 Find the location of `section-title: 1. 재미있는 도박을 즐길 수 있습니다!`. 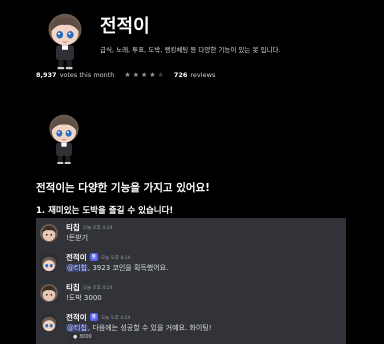

section-title: 1. 재미있는 도박을 즐길 수 있습니다! is located at coordinates (105, 211).